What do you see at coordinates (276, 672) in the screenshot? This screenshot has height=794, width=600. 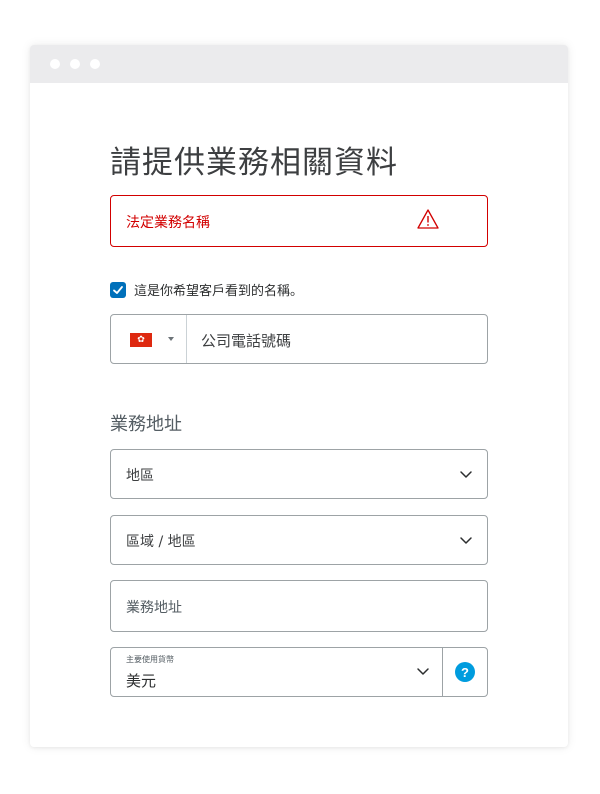 I see `currency-select: 主要使用貨幣 美元` at bounding box center [276, 672].